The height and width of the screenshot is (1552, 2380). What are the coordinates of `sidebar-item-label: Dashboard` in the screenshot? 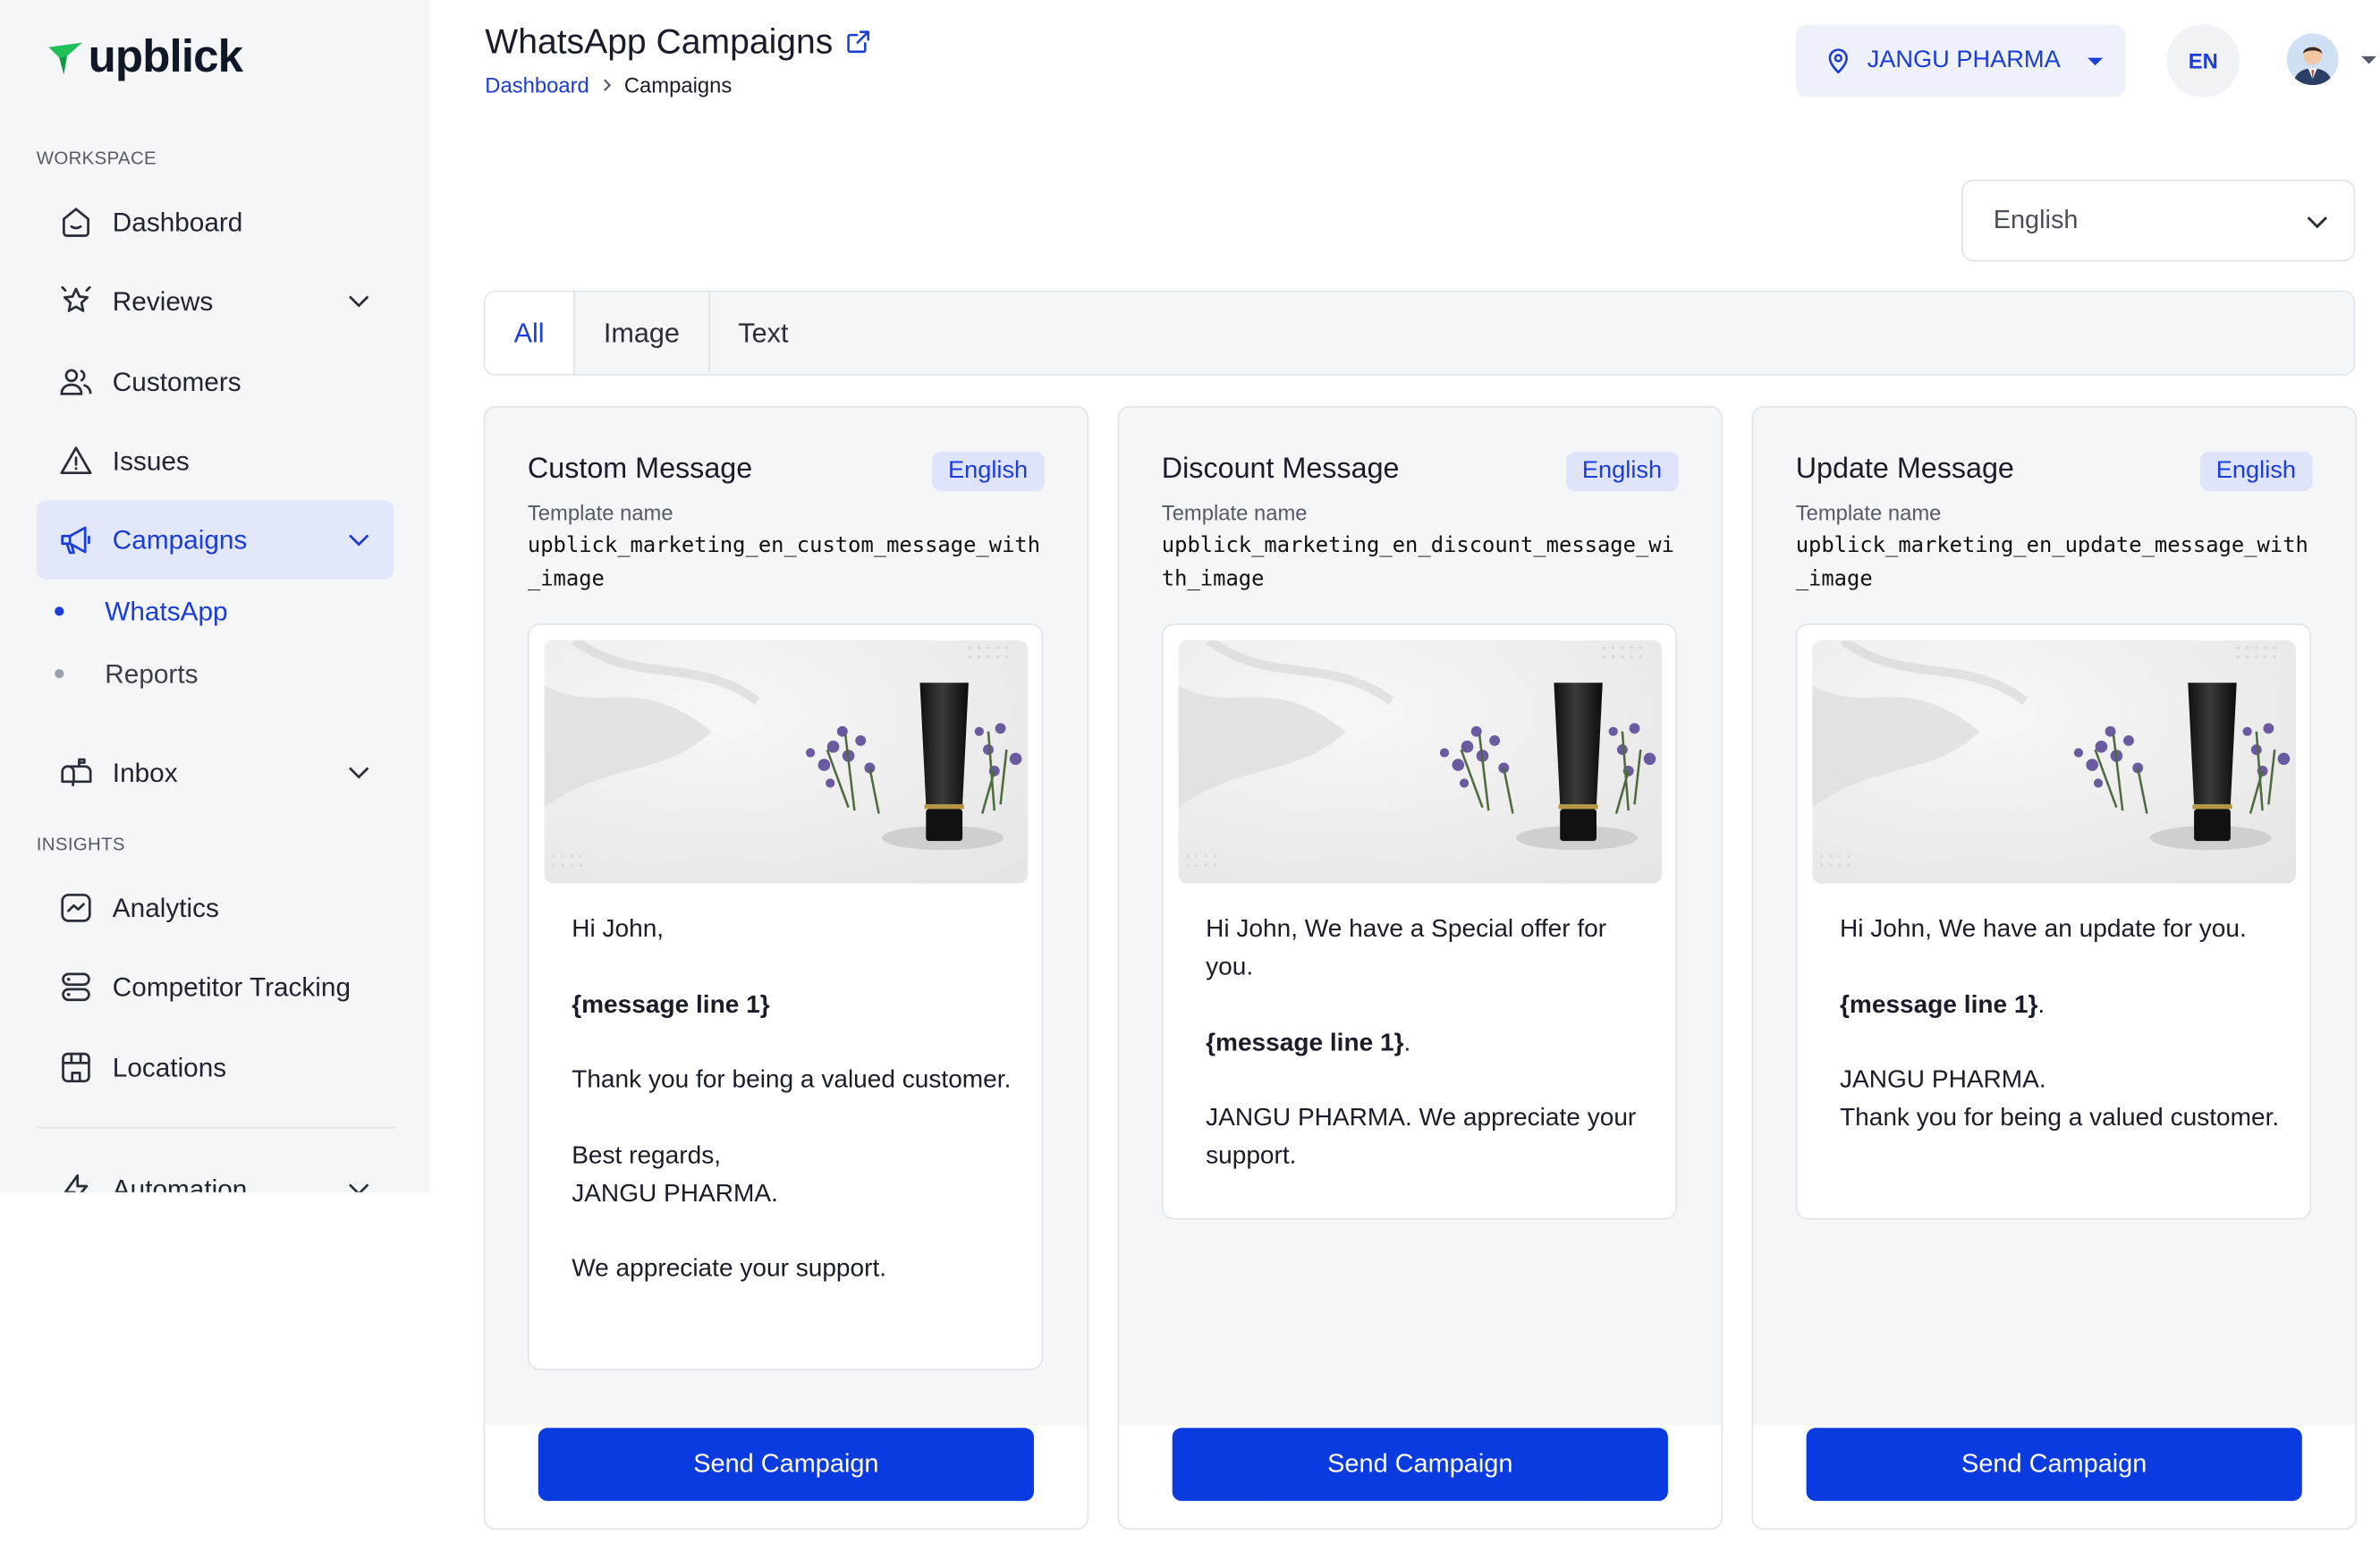 It's located at (177, 222).